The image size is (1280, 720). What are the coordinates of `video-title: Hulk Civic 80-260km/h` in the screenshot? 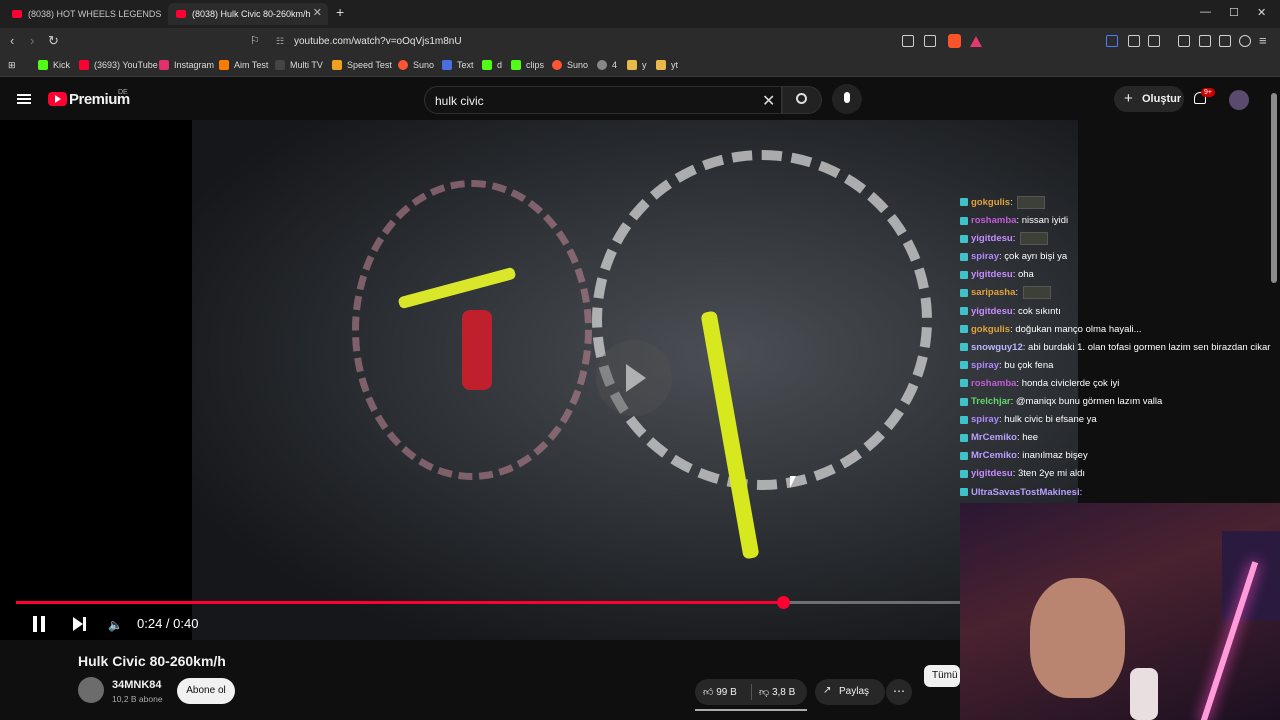 It's located at (152, 661).